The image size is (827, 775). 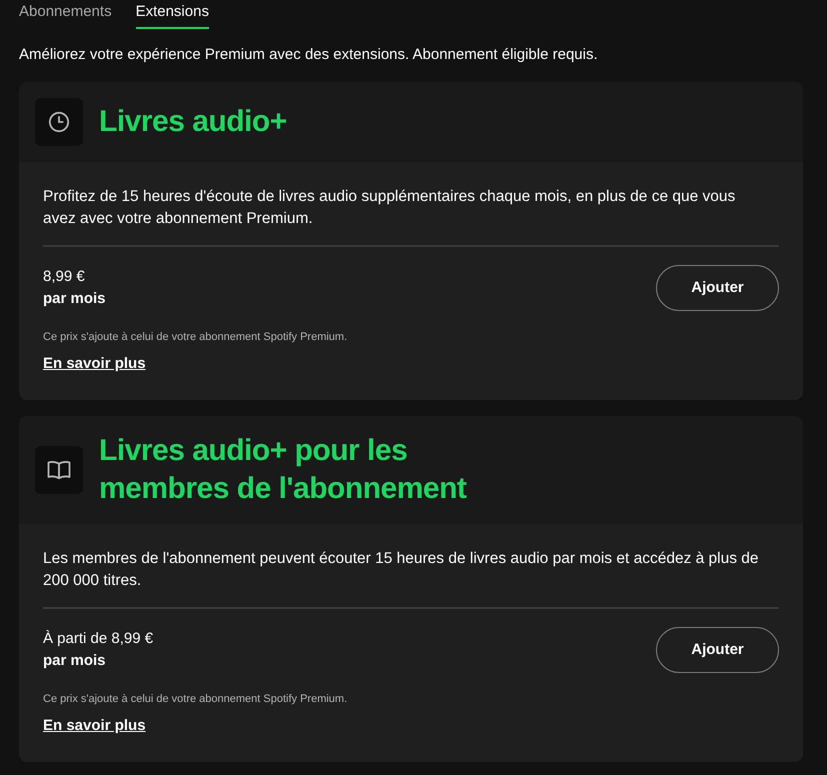 What do you see at coordinates (65, 14) in the screenshot?
I see `tab: Abonnements` at bounding box center [65, 14].